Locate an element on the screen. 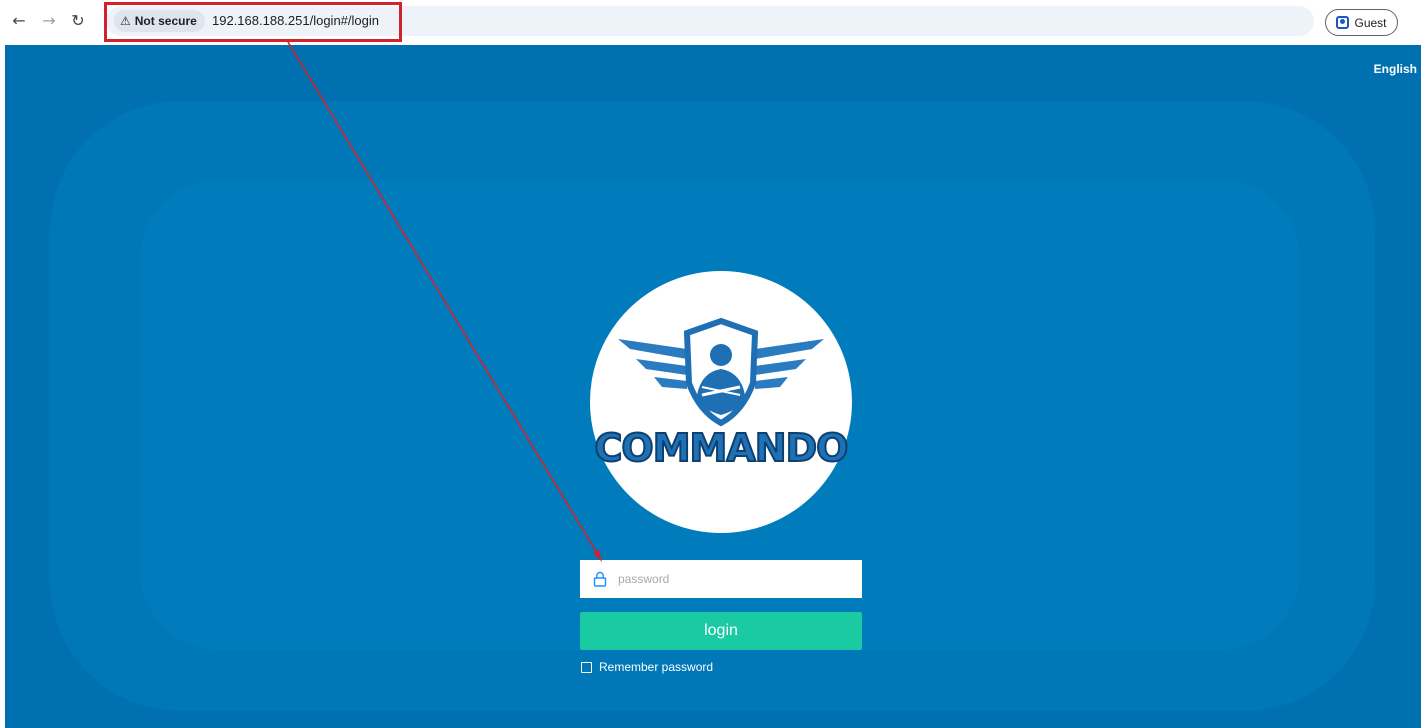  remember-checkbox is located at coordinates (586, 667).